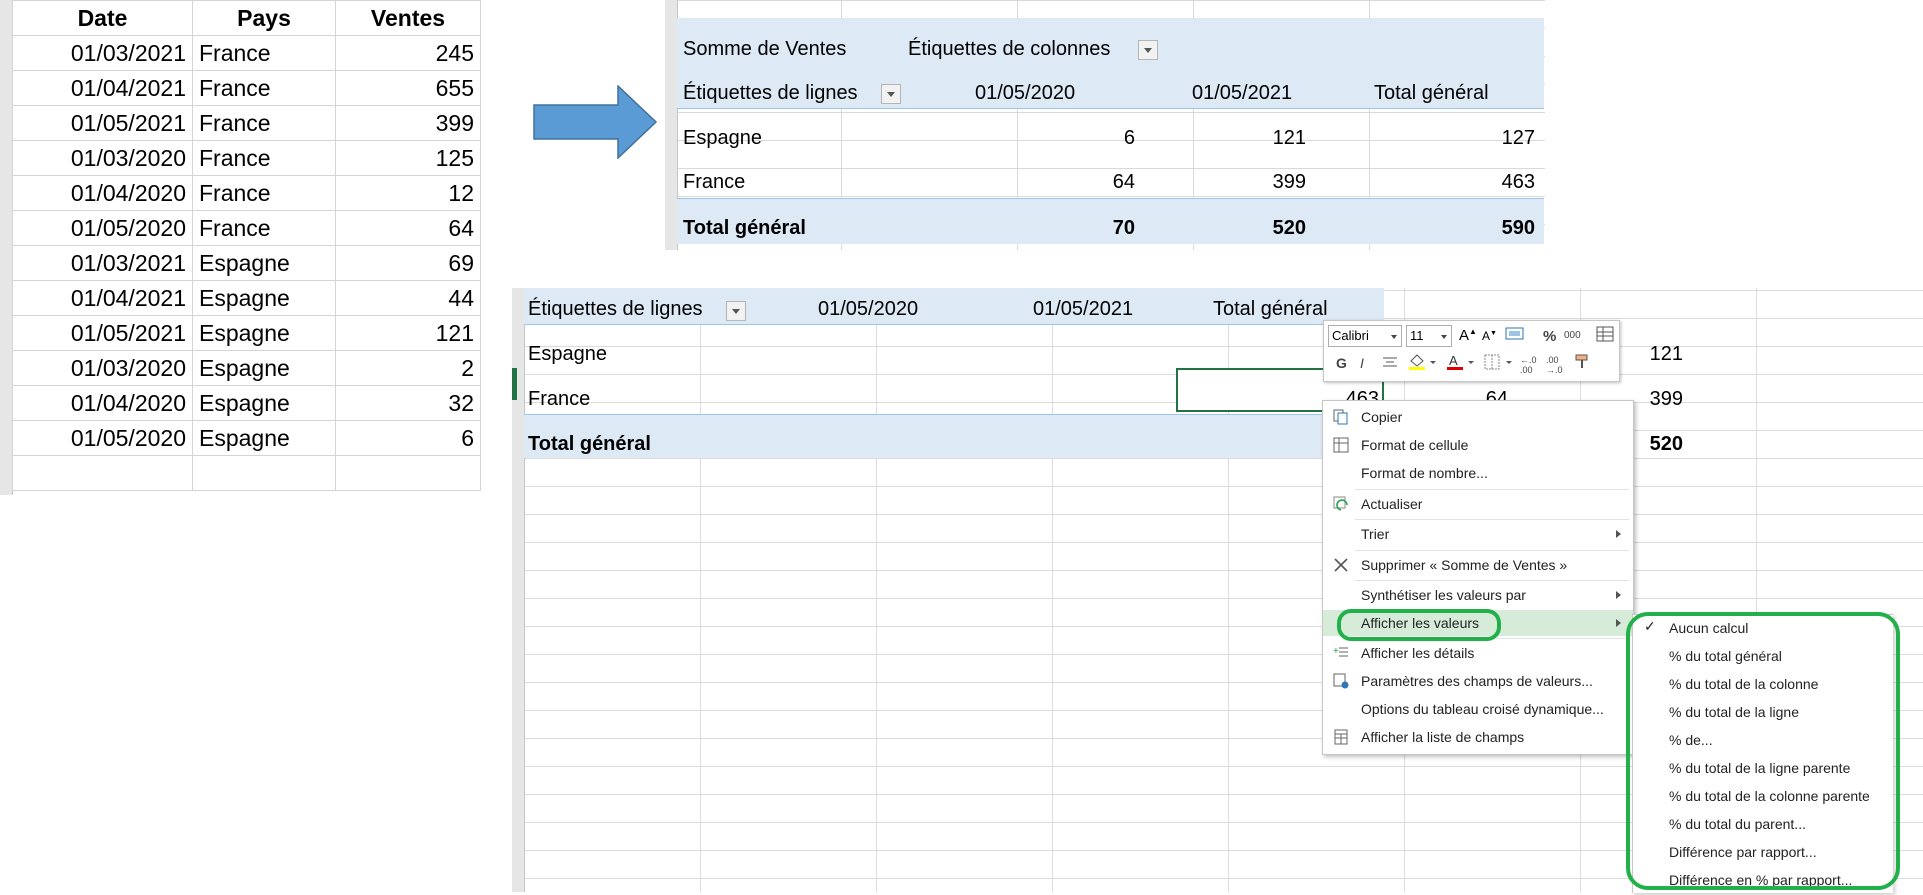  I want to click on right-arrow-icon, so click(595, 122).